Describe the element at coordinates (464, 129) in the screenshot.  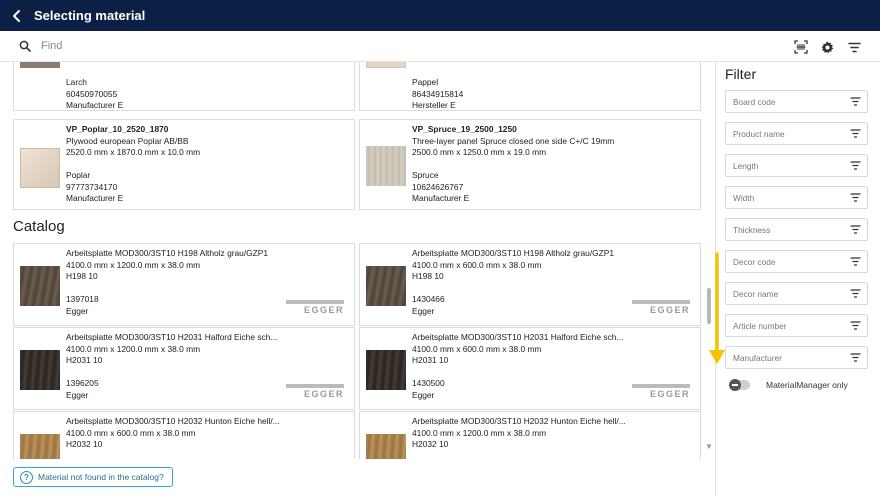
I see `material-title: VP_Spruce_19_2500_1250` at that location.